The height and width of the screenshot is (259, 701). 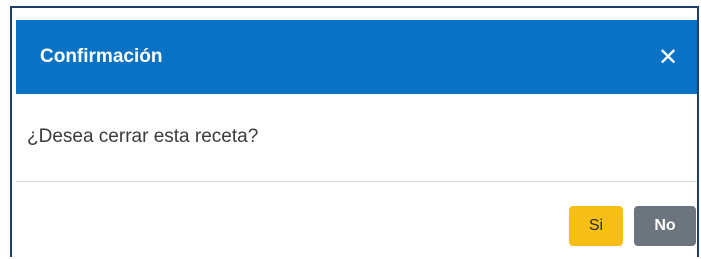 I want to click on dialog-message: ¿Desea cerrar esta receta?, so click(x=143, y=136).